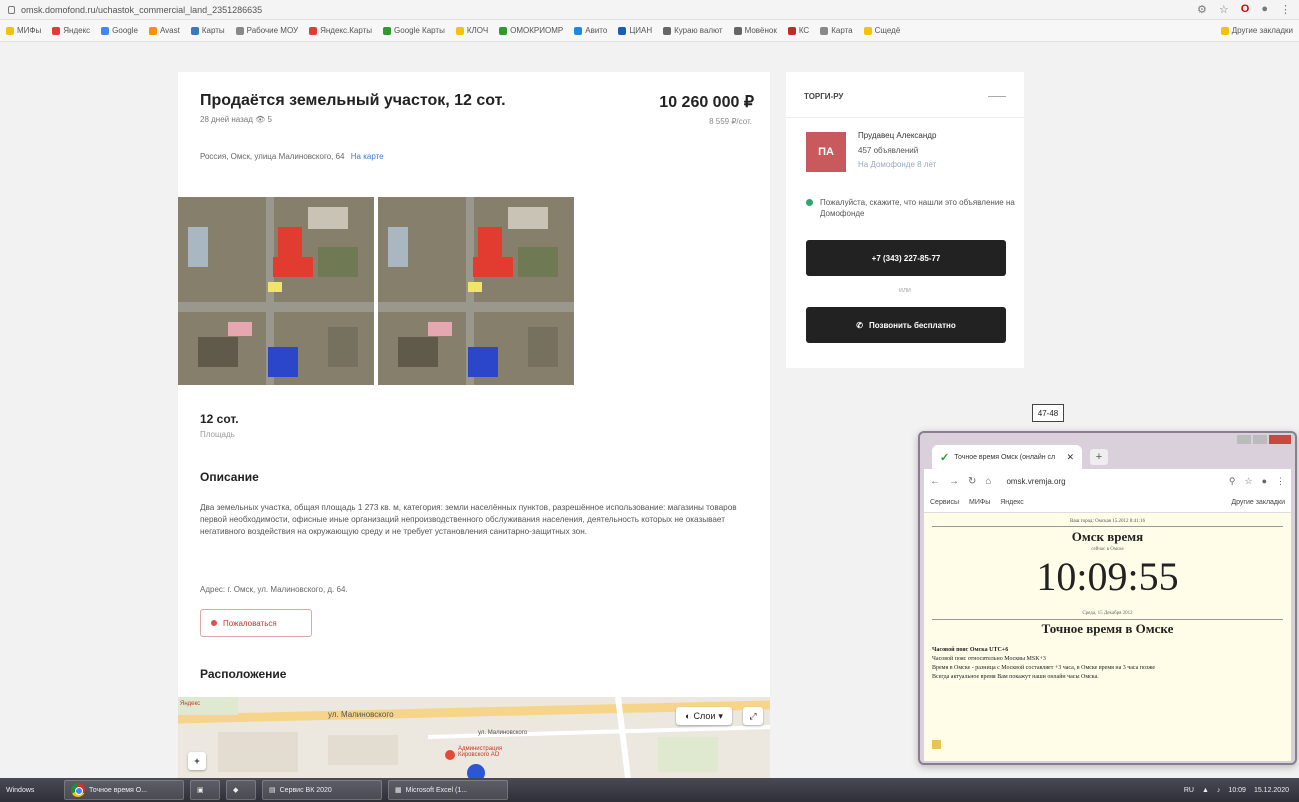 The image size is (1299, 802). What do you see at coordinates (1224, 30) in the screenshot?
I see `folder-icon` at bounding box center [1224, 30].